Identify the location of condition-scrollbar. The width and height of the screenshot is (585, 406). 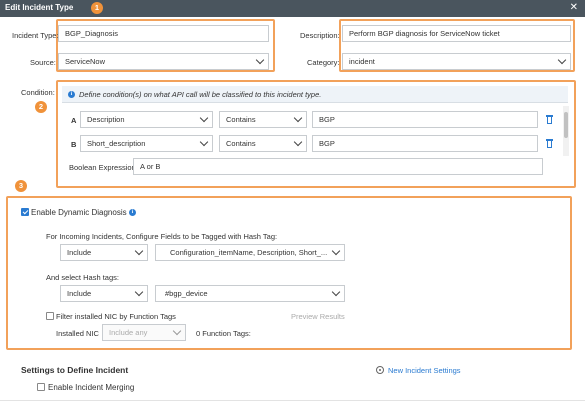
(566, 131).